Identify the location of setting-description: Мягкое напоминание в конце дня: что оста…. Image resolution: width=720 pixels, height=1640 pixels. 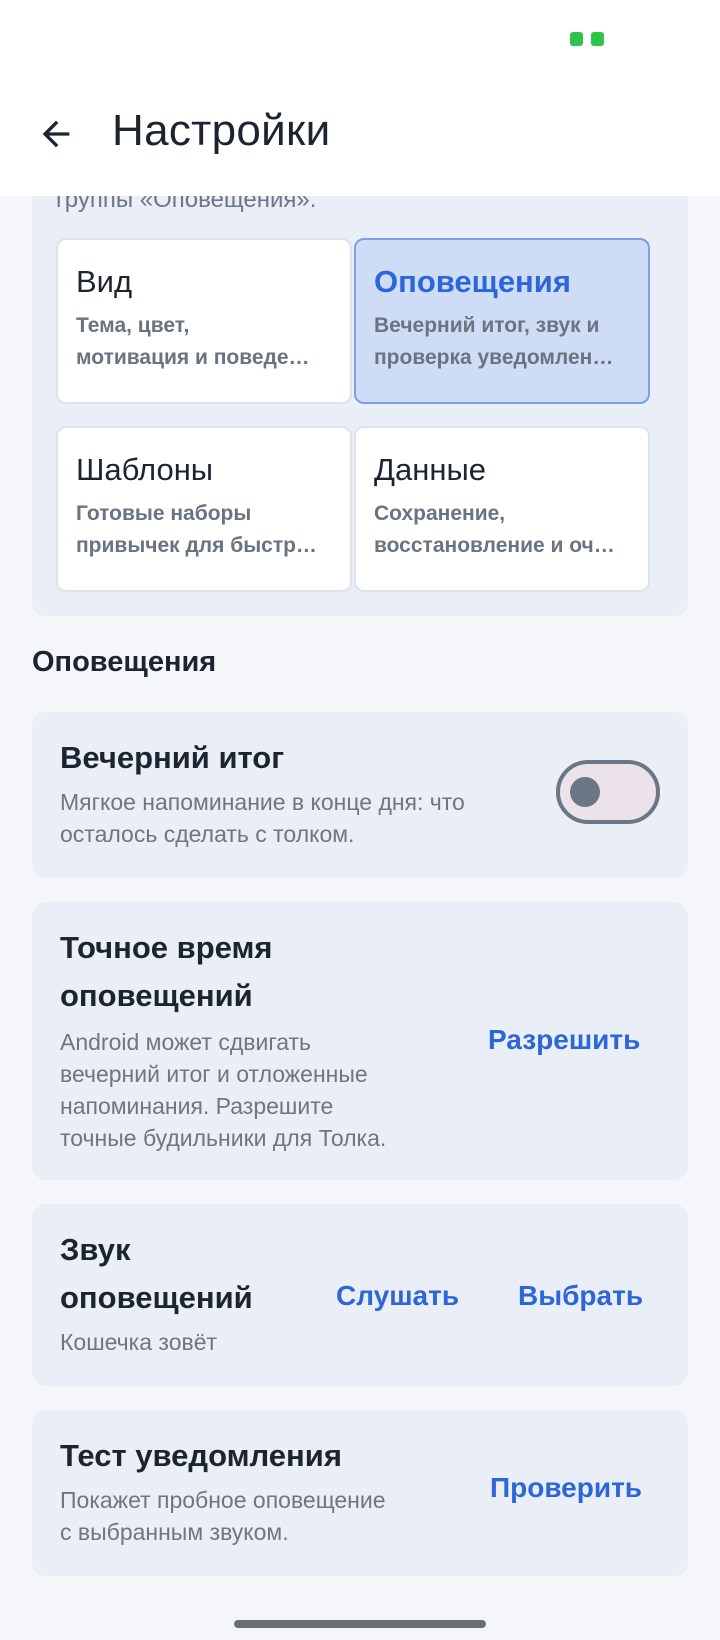
(262, 818).